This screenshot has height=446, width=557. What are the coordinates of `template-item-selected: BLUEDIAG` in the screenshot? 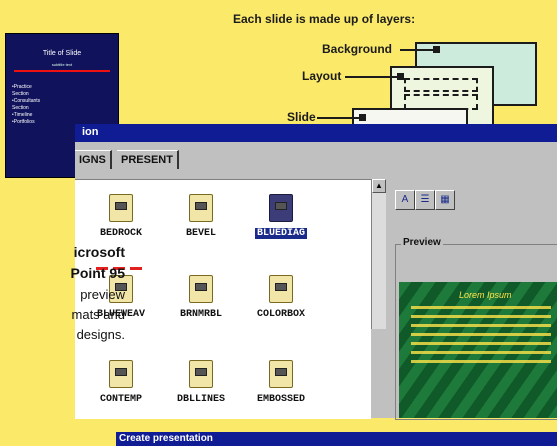 It's located at (281, 217).